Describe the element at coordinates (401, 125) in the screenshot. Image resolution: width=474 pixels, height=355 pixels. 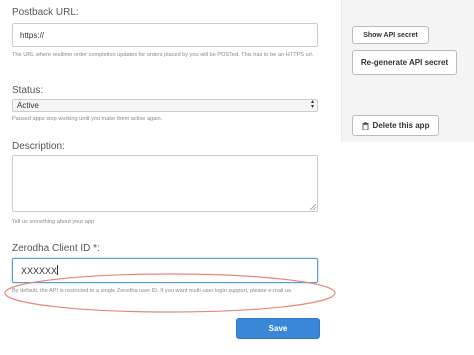
I see `delete-app-label: Delete this app` at that location.